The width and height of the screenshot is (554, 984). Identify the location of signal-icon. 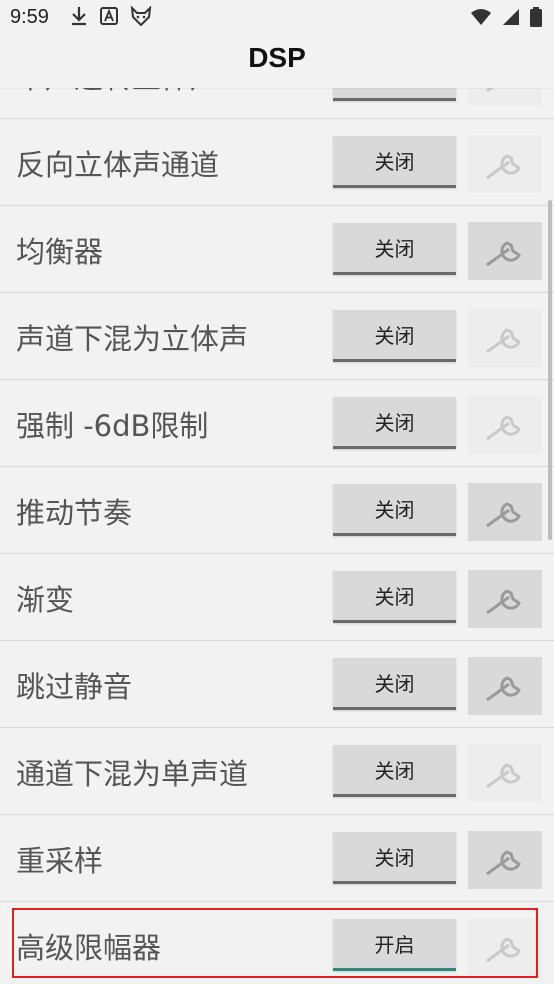
(511, 17).